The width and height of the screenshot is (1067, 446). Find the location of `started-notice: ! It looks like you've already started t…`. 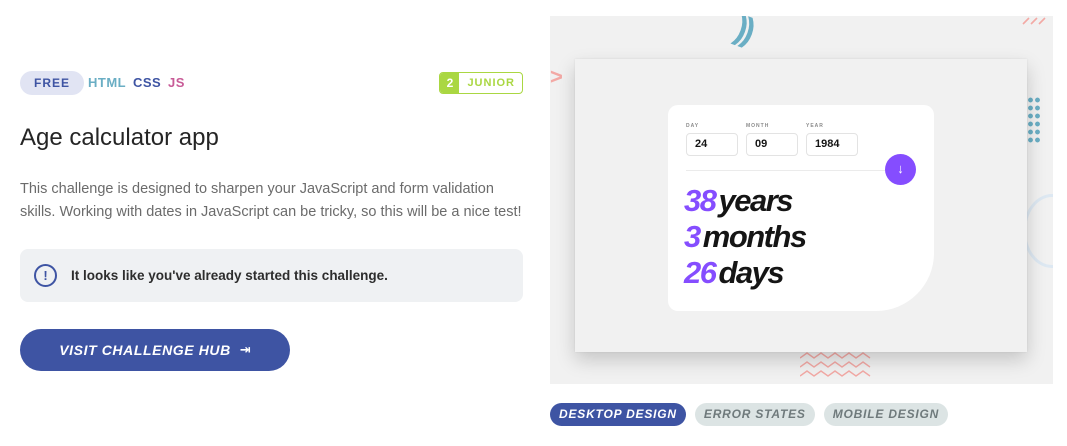

started-notice: ! It looks like you've already started t… is located at coordinates (271, 275).